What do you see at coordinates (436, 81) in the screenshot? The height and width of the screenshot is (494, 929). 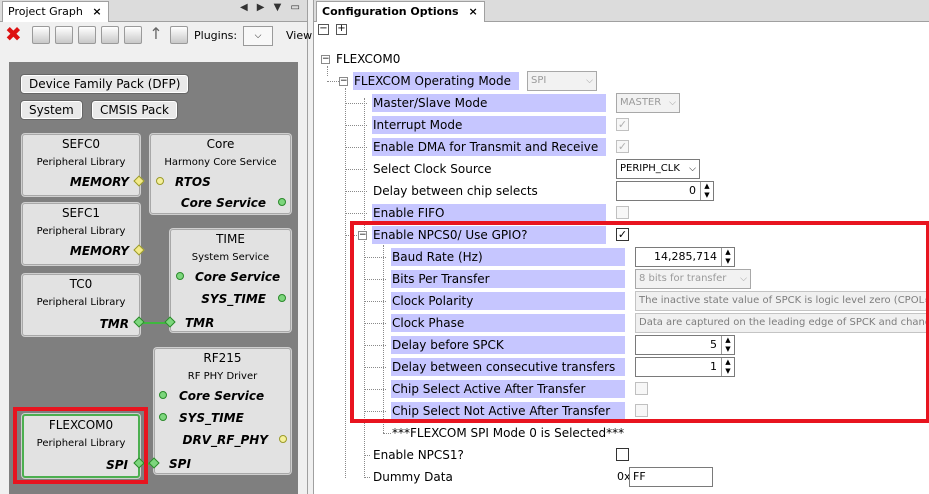 I see `operating-mode-label: FLEXCOM Operating Mode` at bounding box center [436, 81].